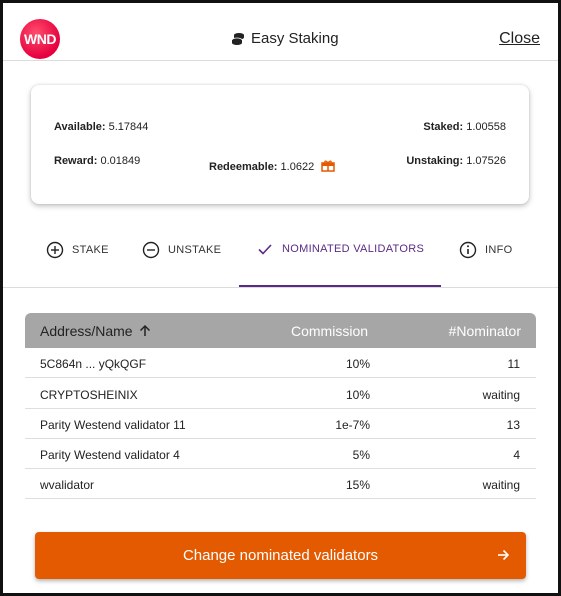  Describe the element at coordinates (280, 424) in the screenshot. I see `table-row: Parity Westend validator 11 1e-7% 13` at that location.